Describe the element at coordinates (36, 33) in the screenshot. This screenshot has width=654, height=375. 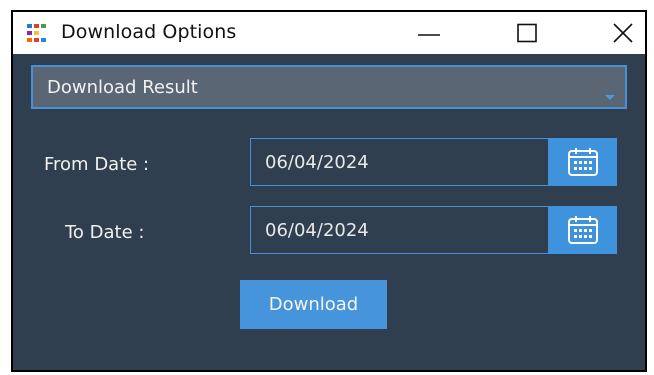
I see `app-logo-icon` at that location.